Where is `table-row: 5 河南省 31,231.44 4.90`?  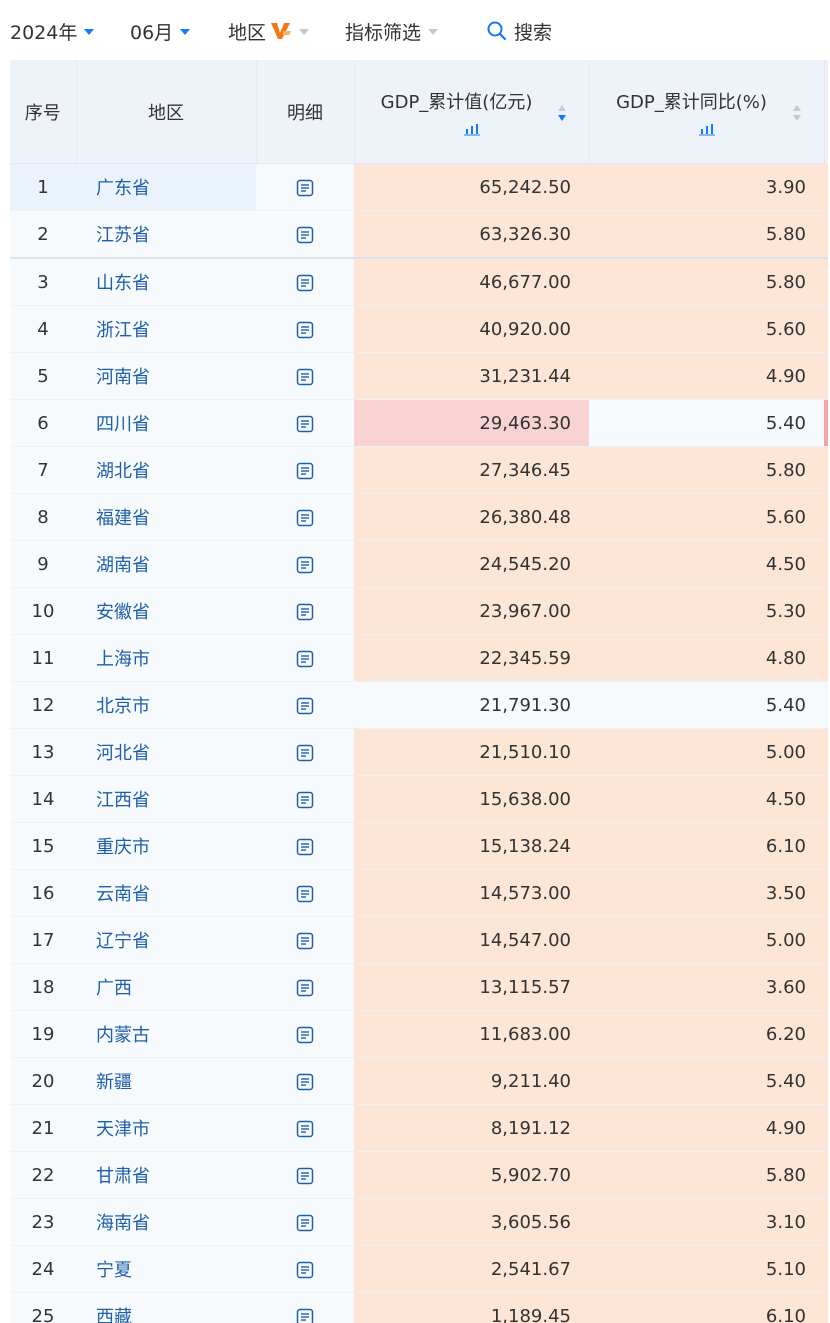 table-row: 5 河南省 31,231.44 4.90 is located at coordinates (419, 376).